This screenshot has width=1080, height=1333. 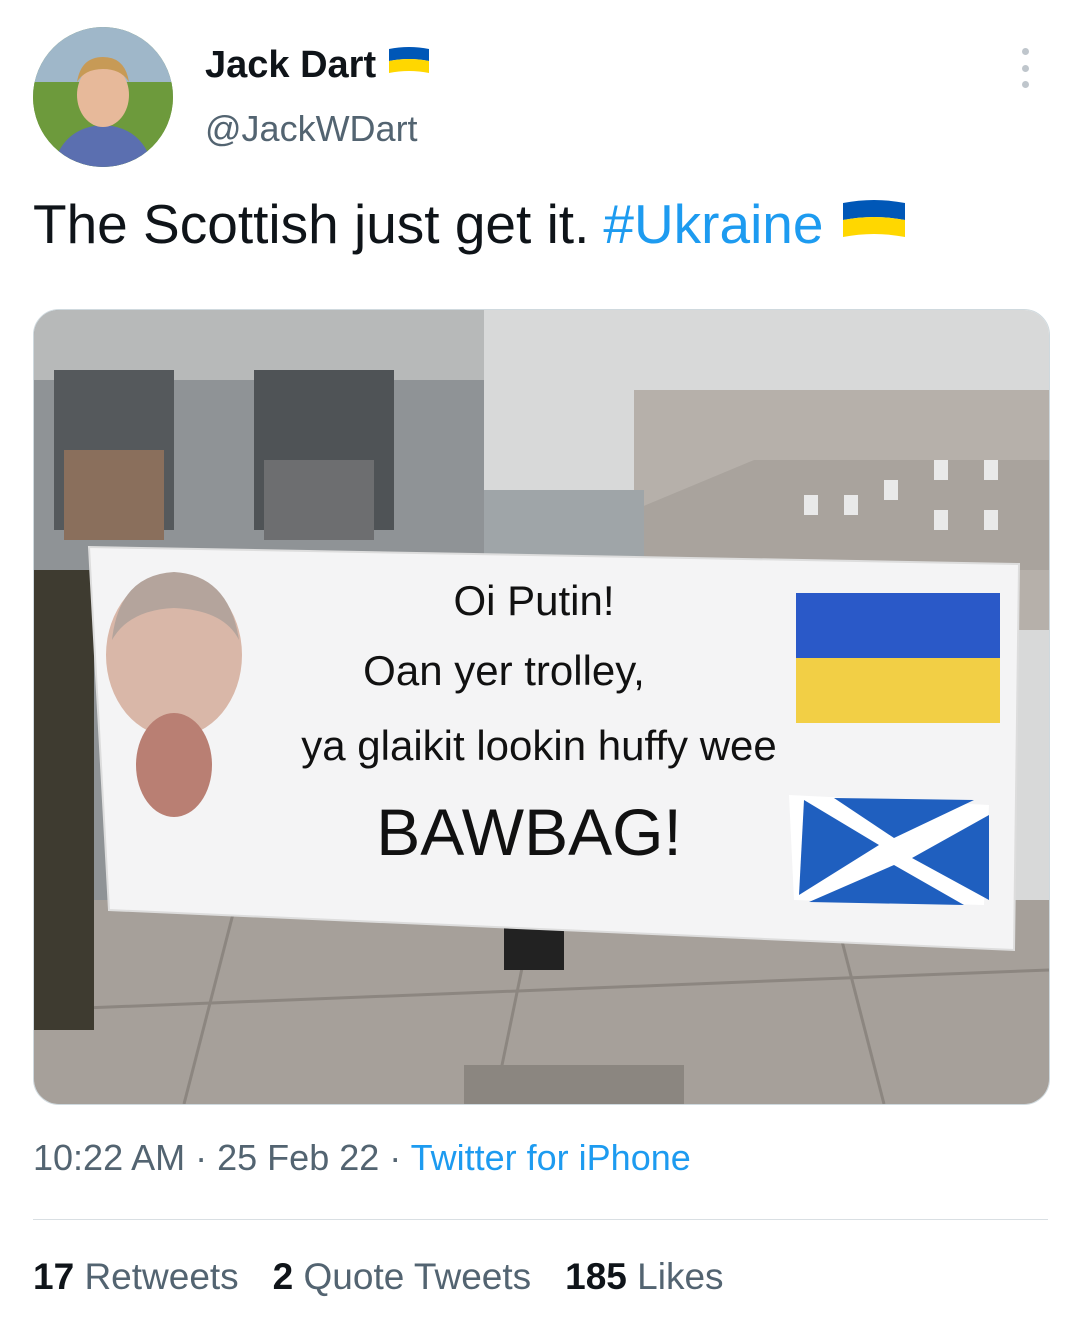 I want to click on banner-line-1: Oi Putin!, so click(x=533, y=600).